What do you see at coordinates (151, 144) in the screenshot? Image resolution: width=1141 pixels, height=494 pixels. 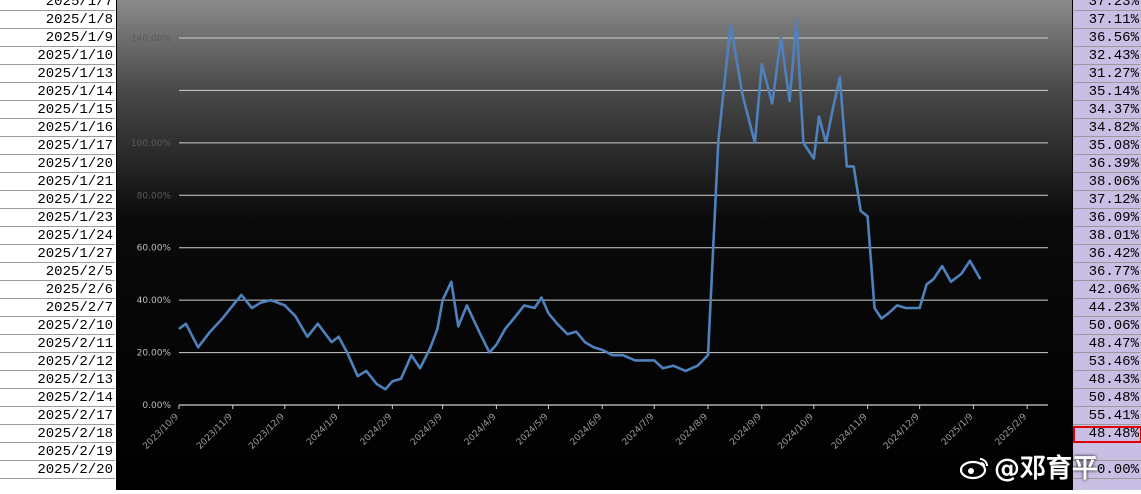 I see `y-tick-label: 100.00%` at bounding box center [151, 144].